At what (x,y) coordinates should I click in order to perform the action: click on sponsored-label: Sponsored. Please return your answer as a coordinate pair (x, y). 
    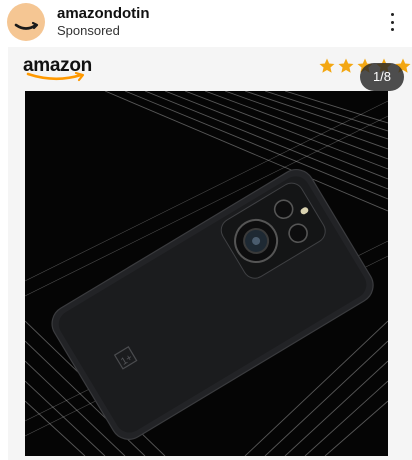
    Looking at the image, I should click on (88, 30).